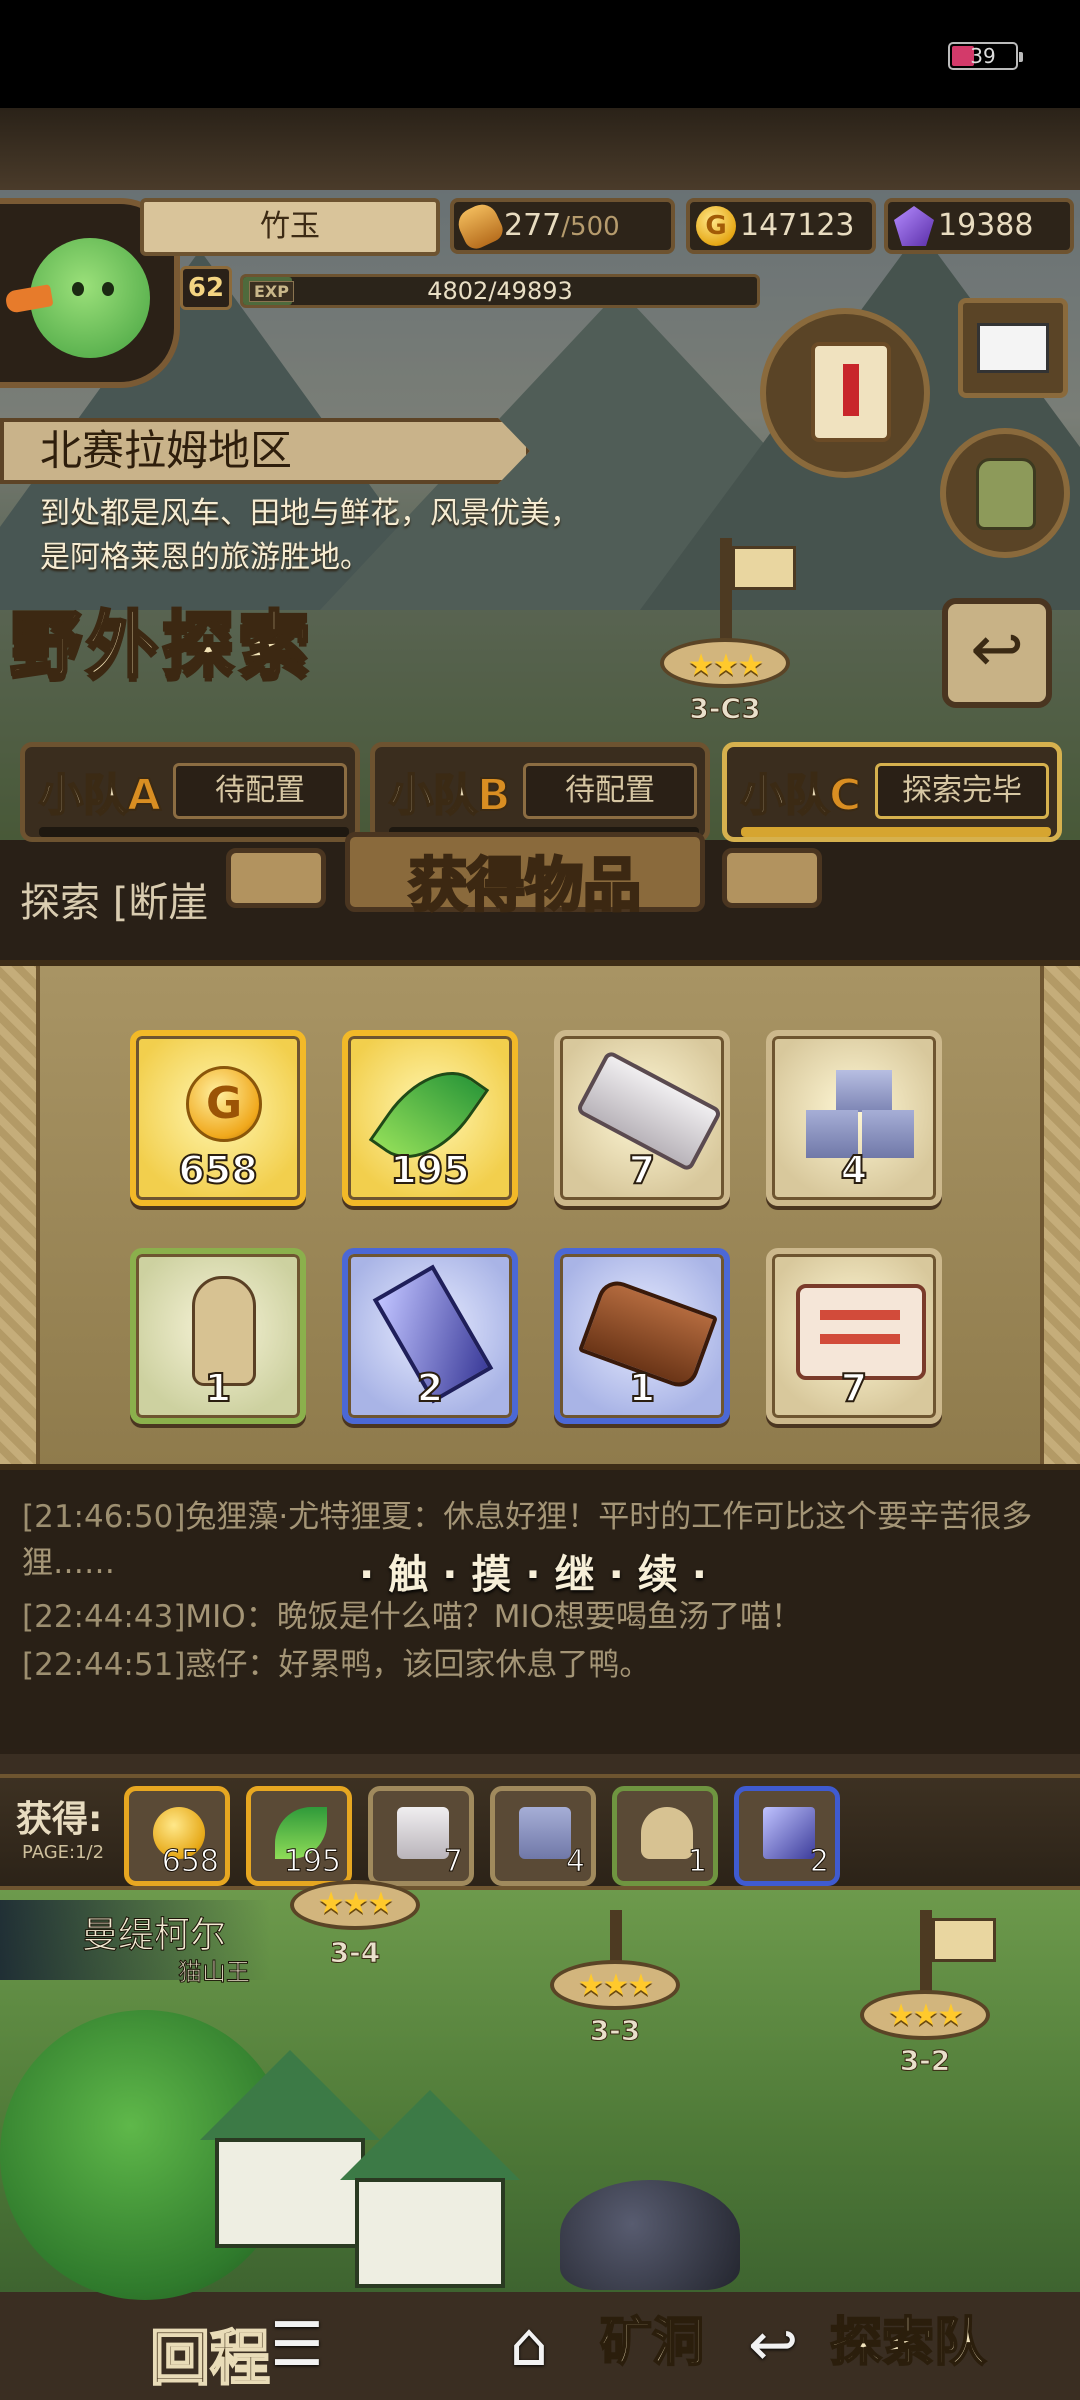 Image resolution: width=1080 pixels, height=2400 pixels. I want to click on mine-rocks, so click(650, 2235).